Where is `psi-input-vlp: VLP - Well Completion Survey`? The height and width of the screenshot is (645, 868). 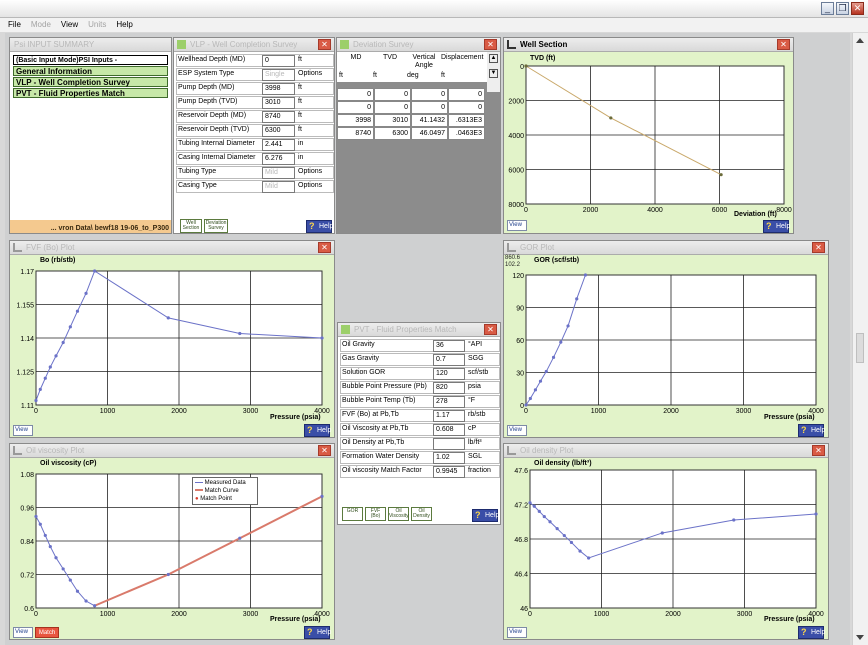 psi-input-vlp: VLP - Well Completion Survey is located at coordinates (90, 82).